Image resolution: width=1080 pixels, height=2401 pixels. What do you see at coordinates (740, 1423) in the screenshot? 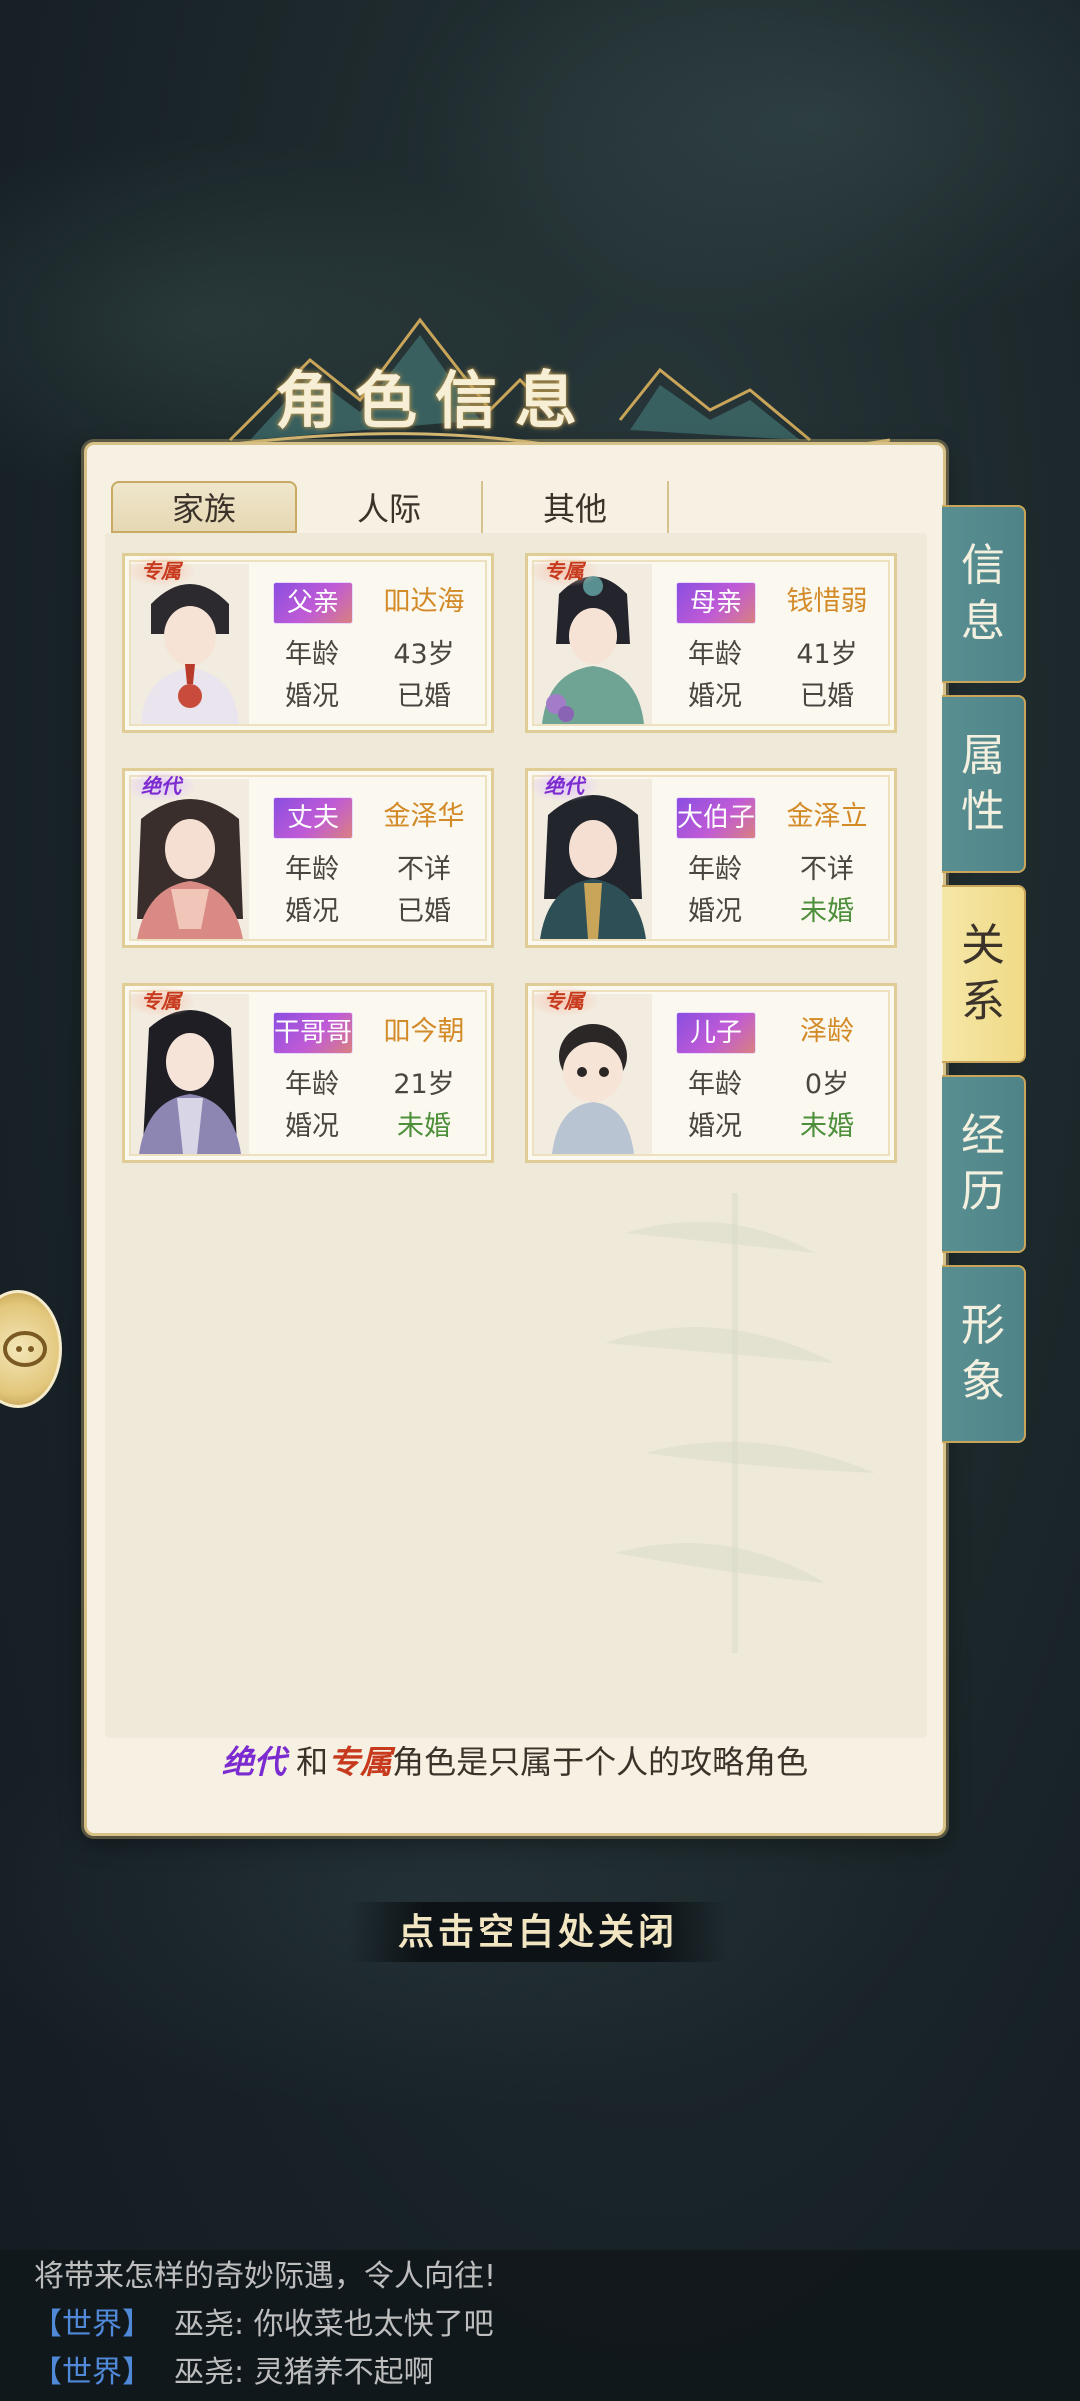
I see `bamboo-decoration` at bounding box center [740, 1423].